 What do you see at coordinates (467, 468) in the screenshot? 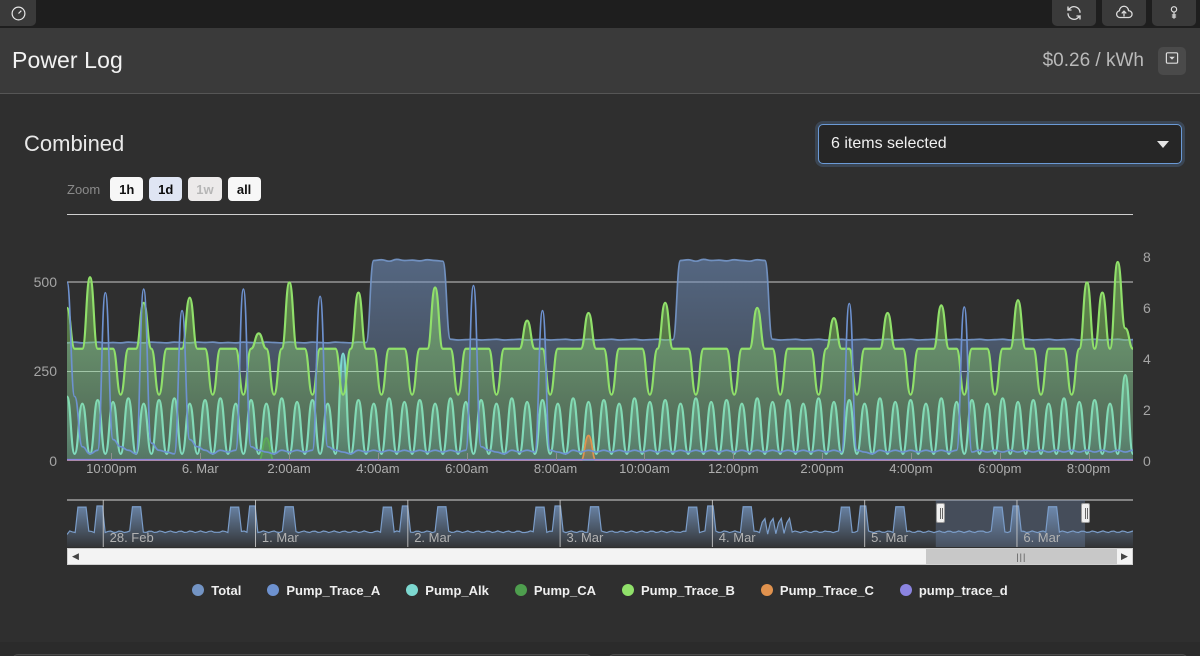
I see `x-axis-tick-label: 6:00am` at bounding box center [467, 468].